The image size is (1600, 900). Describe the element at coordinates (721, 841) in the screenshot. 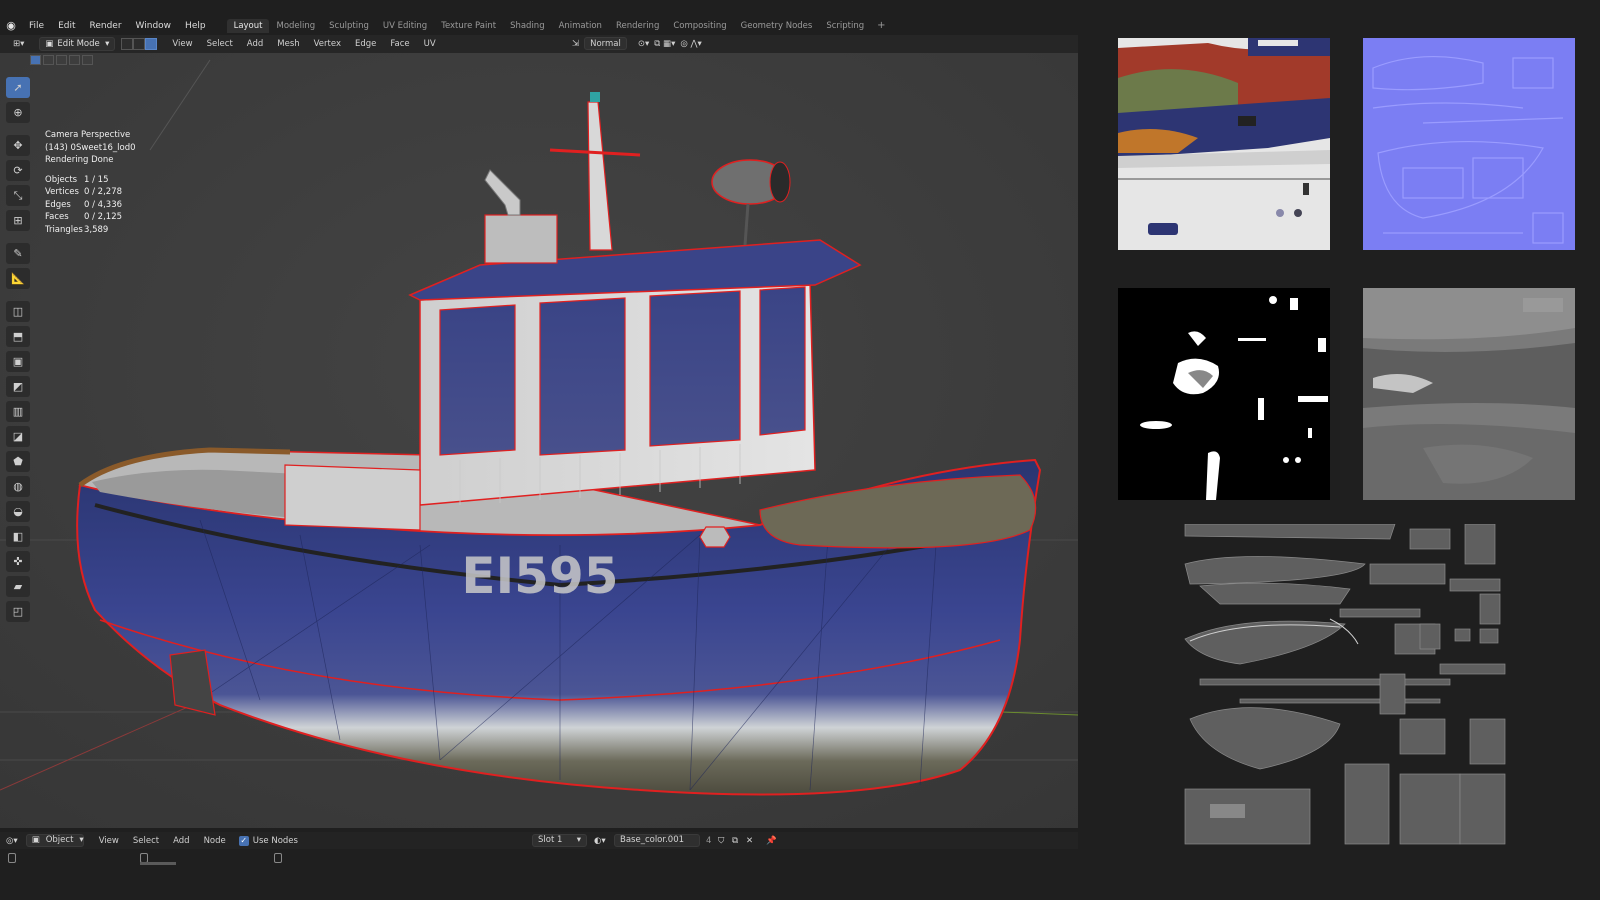

I see `fake-user-icon: ⛉` at that location.